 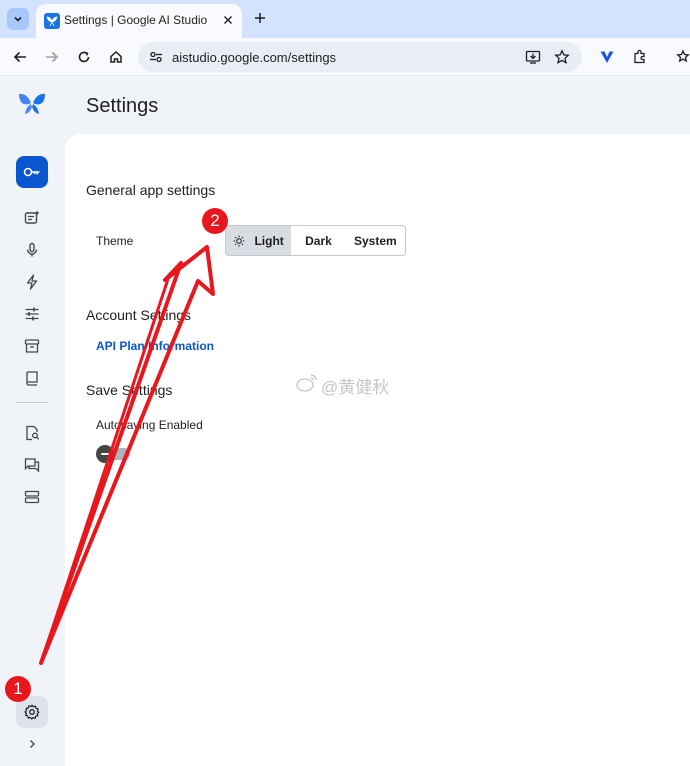 What do you see at coordinates (32, 712) in the screenshot?
I see `gear-icon` at bounding box center [32, 712].